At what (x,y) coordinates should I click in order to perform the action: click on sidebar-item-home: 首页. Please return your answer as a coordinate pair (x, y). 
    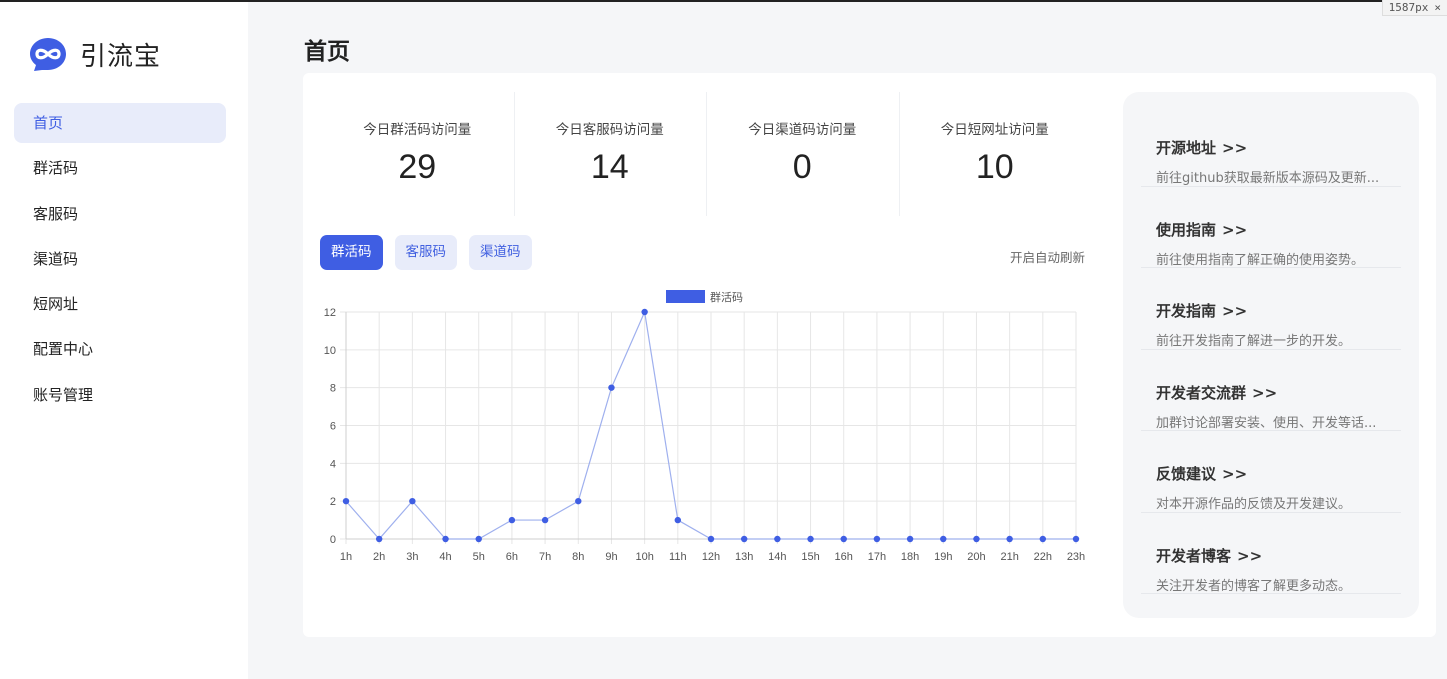
    Looking at the image, I should click on (120, 123).